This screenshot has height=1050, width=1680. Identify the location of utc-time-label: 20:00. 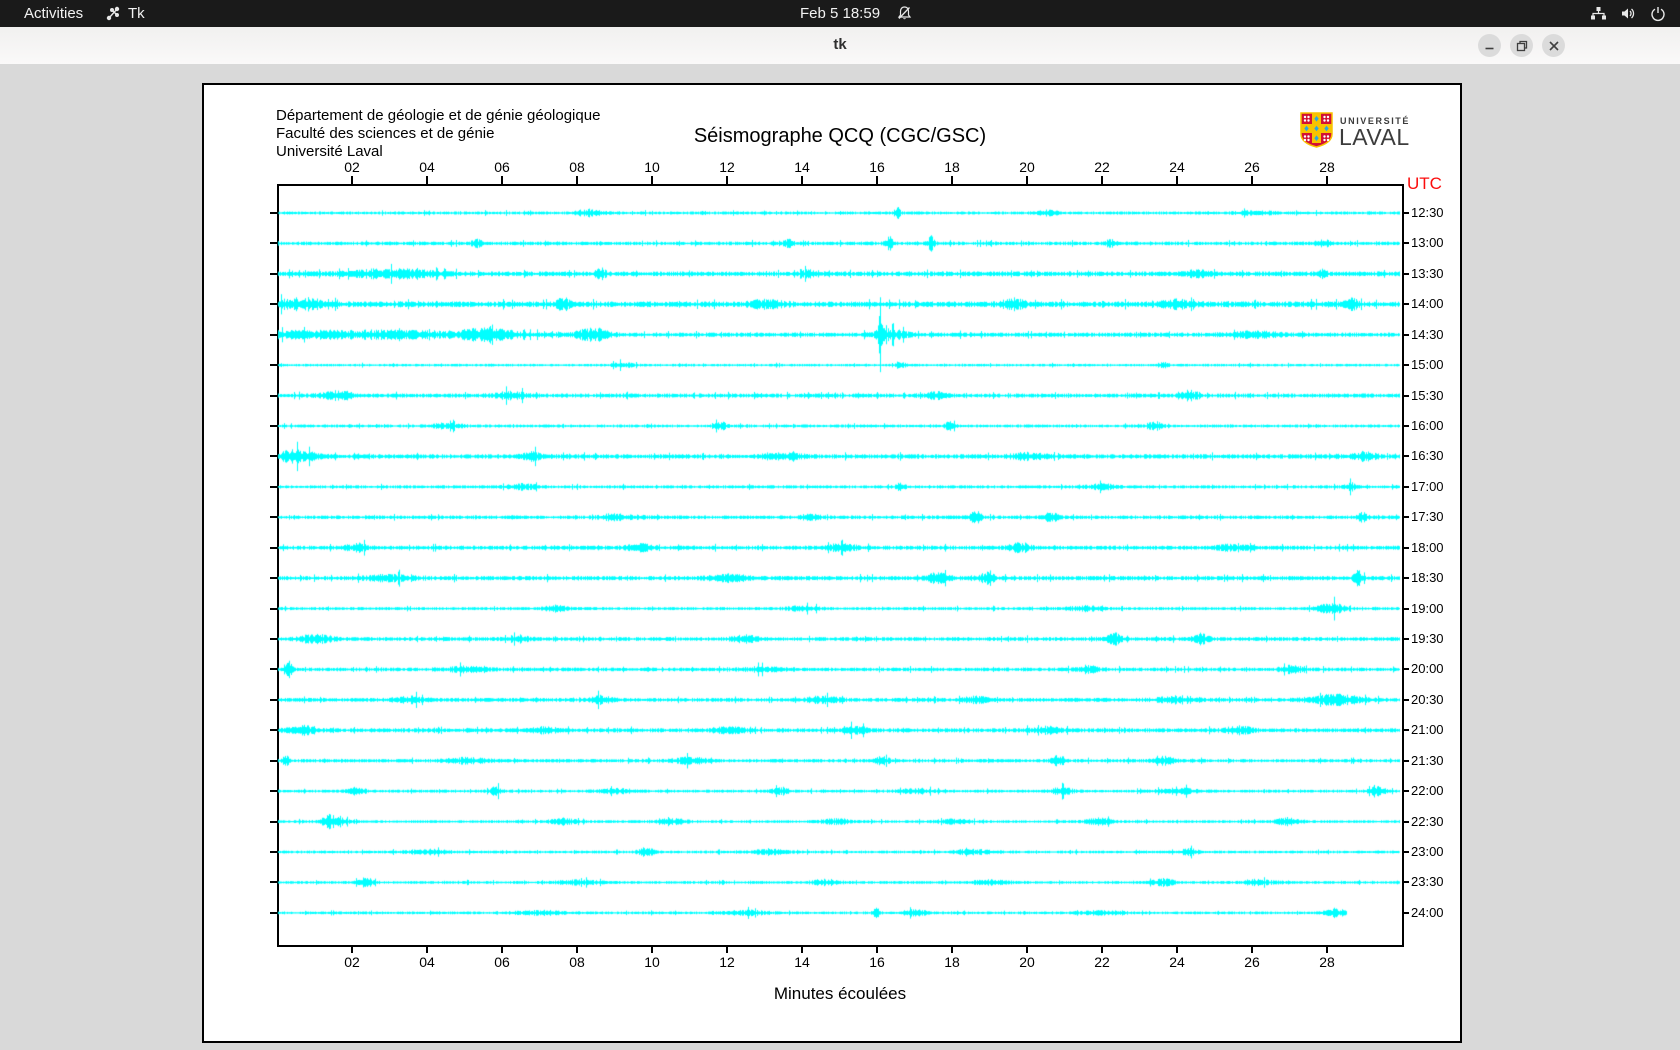
(1427, 669).